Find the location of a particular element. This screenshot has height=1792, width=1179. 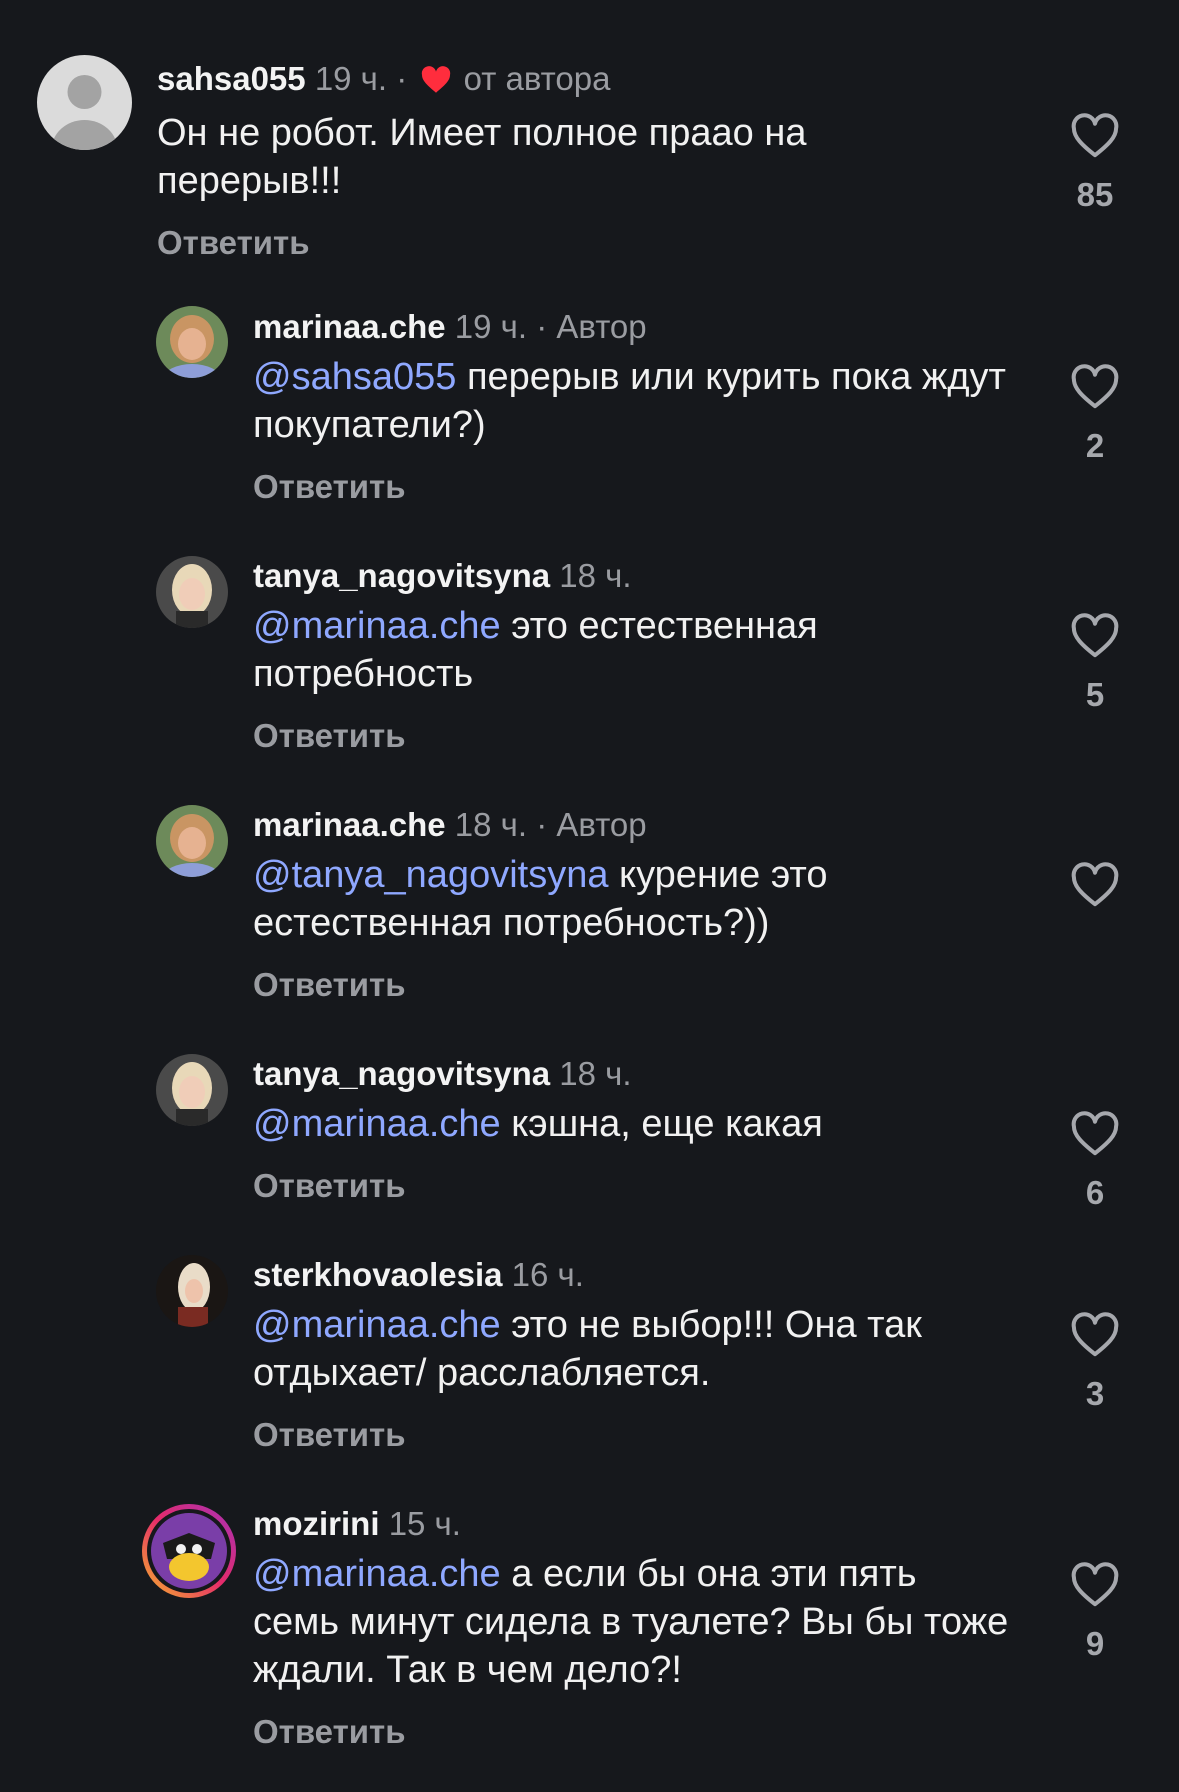

like-count: 85 is located at coordinates (1095, 194).